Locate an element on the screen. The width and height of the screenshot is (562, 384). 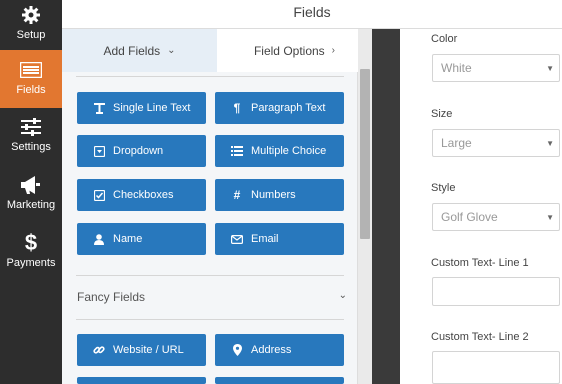
link-icon is located at coordinates (99, 350).